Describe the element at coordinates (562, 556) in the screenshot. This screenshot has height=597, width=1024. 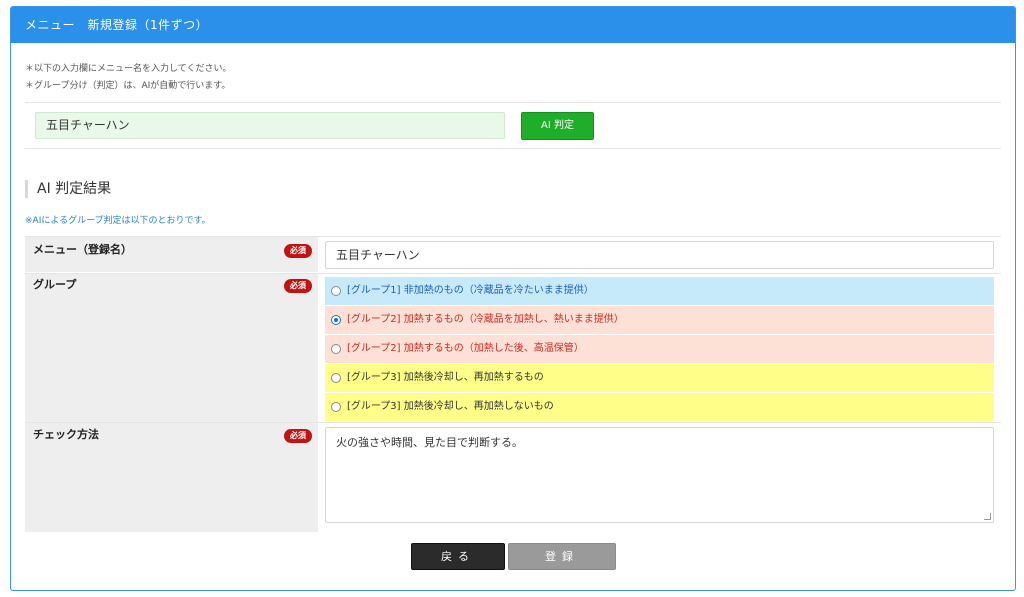
I see `register-button: 登録` at that location.